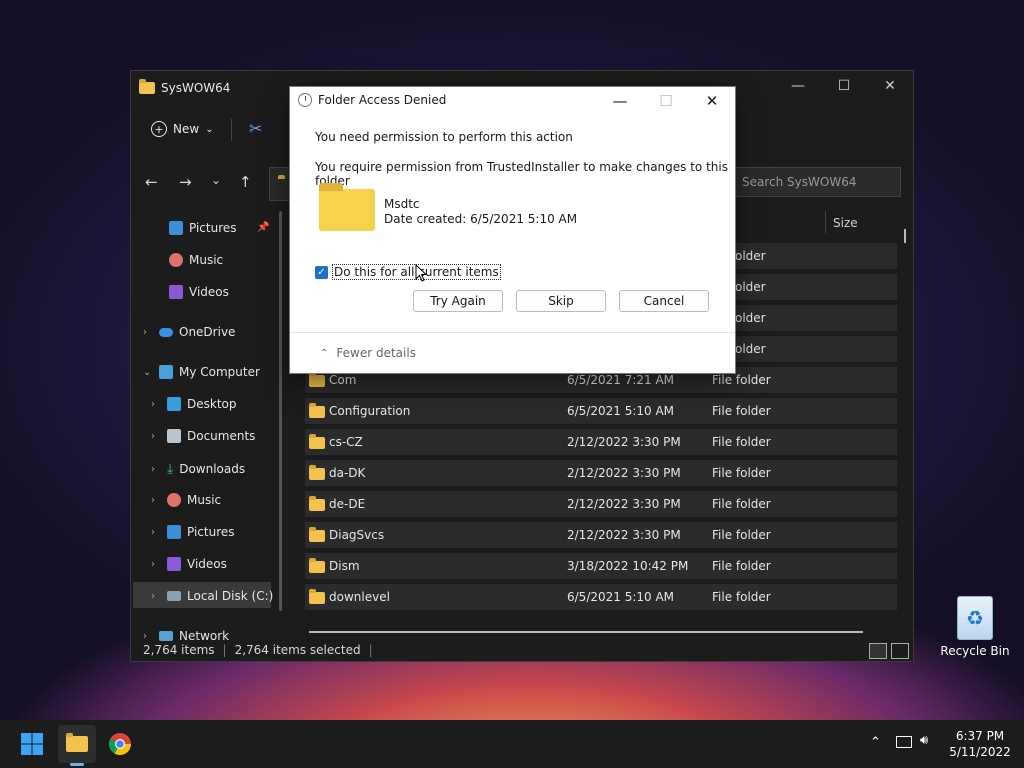 The image size is (1024, 768). I want to click on details-view-icon, so click(878, 651).